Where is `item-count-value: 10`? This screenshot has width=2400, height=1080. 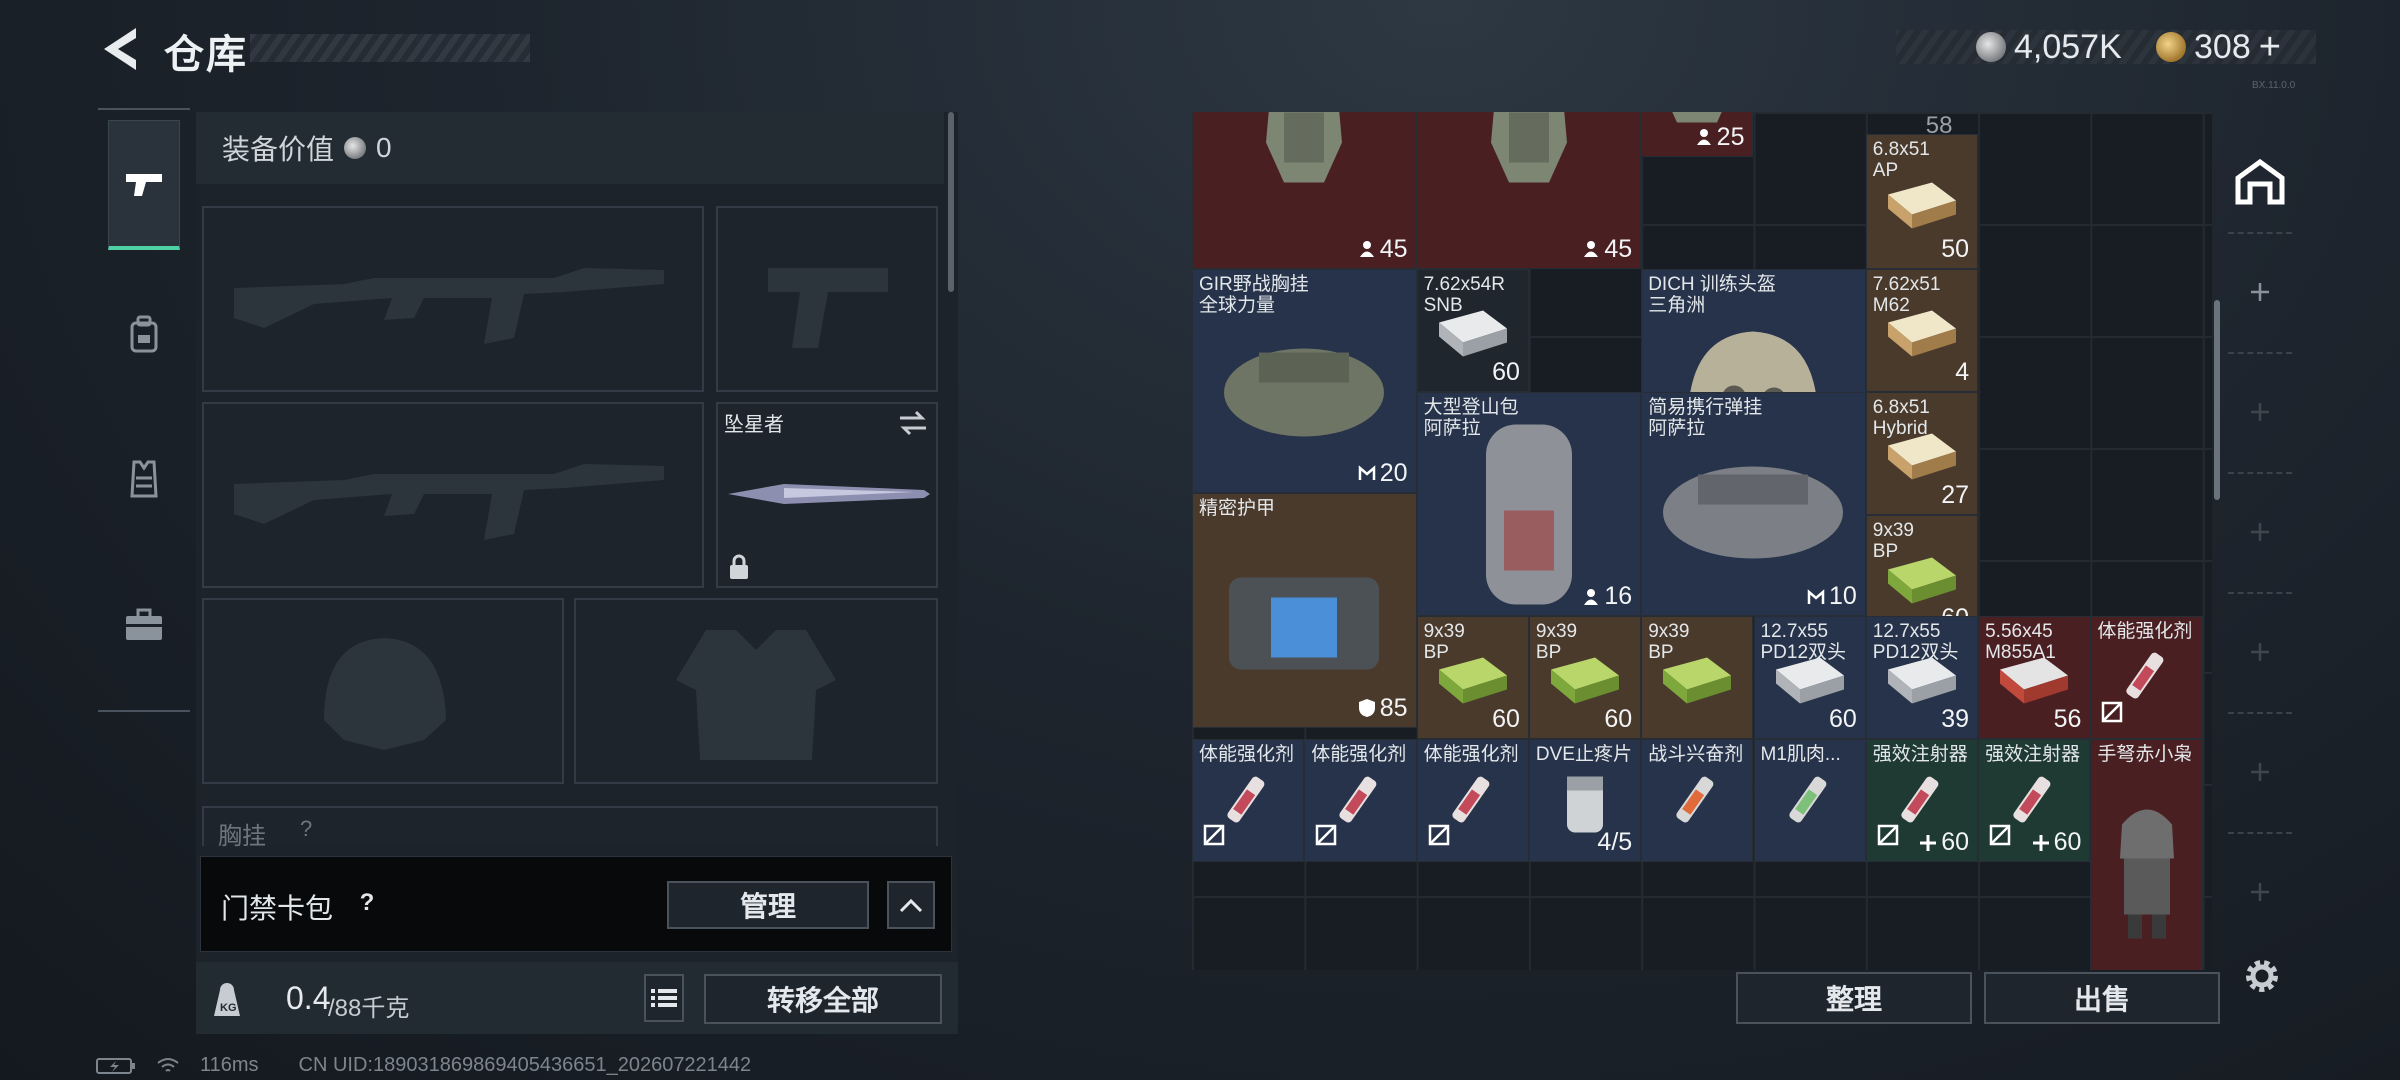
item-count-value: 10 is located at coordinates (1842, 596).